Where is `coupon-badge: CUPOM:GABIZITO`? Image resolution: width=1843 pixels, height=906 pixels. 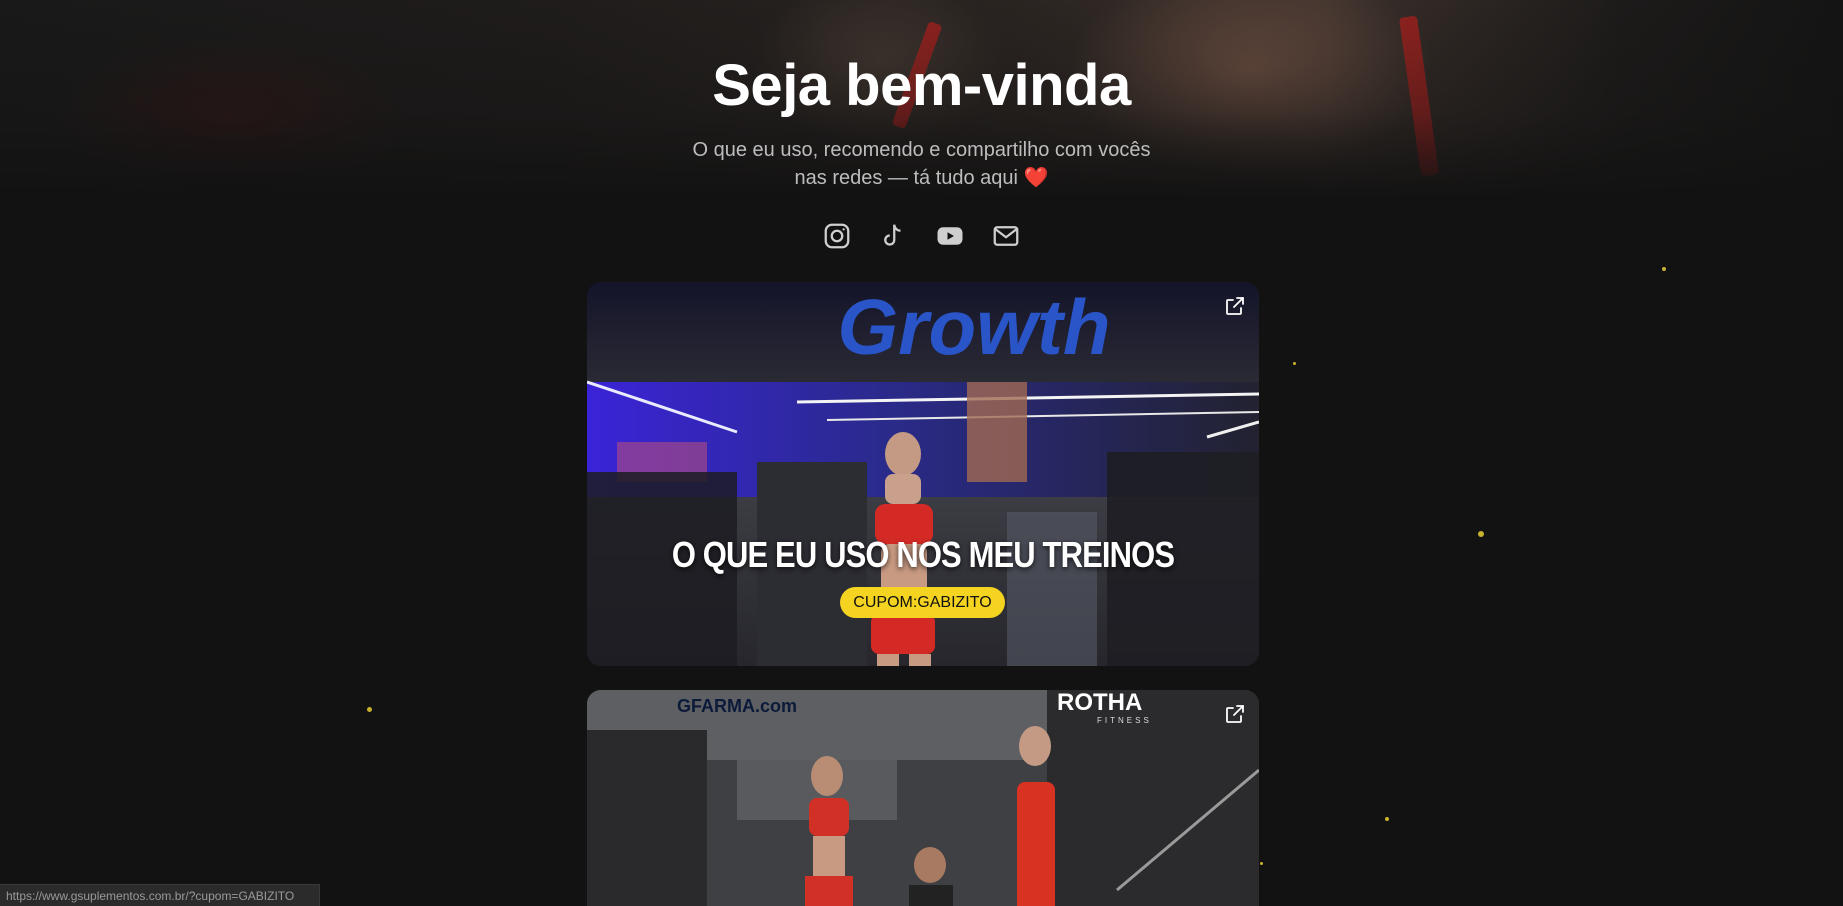
coupon-badge: CUPOM:GABIZITO is located at coordinates (922, 602).